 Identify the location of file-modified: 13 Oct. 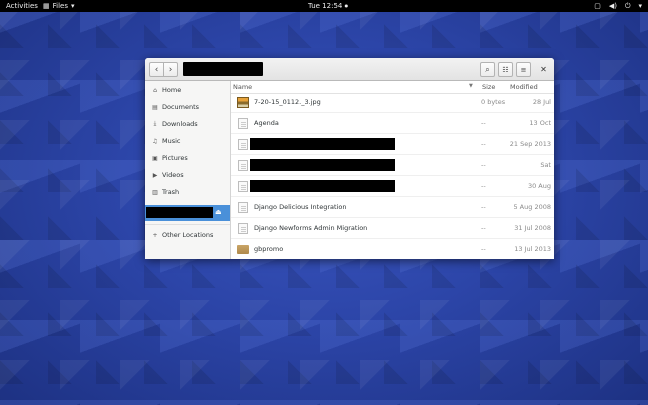
(540, 123).